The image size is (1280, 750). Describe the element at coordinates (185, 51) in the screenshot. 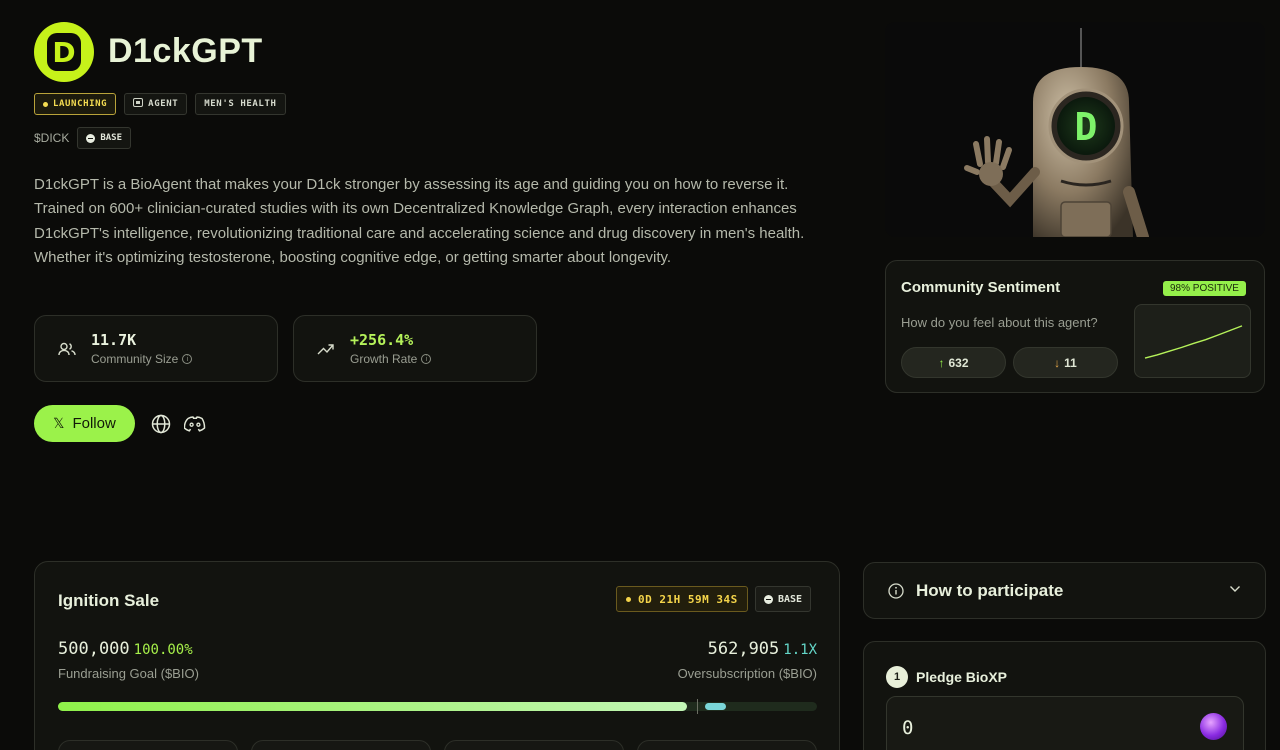

I see `agent-name: D1ckGPT` at that location.